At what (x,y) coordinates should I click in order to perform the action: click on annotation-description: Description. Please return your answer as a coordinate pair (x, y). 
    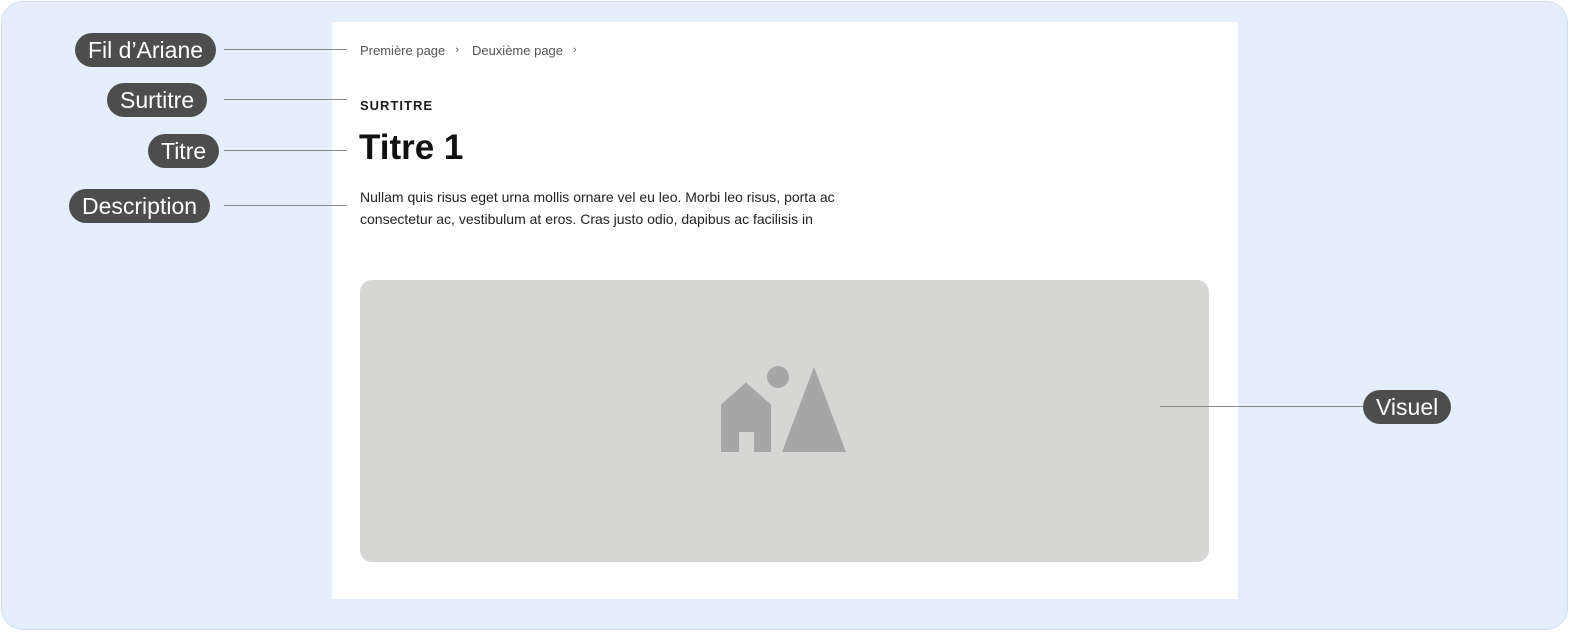
    Looking at the image, I should click on (140, 206).